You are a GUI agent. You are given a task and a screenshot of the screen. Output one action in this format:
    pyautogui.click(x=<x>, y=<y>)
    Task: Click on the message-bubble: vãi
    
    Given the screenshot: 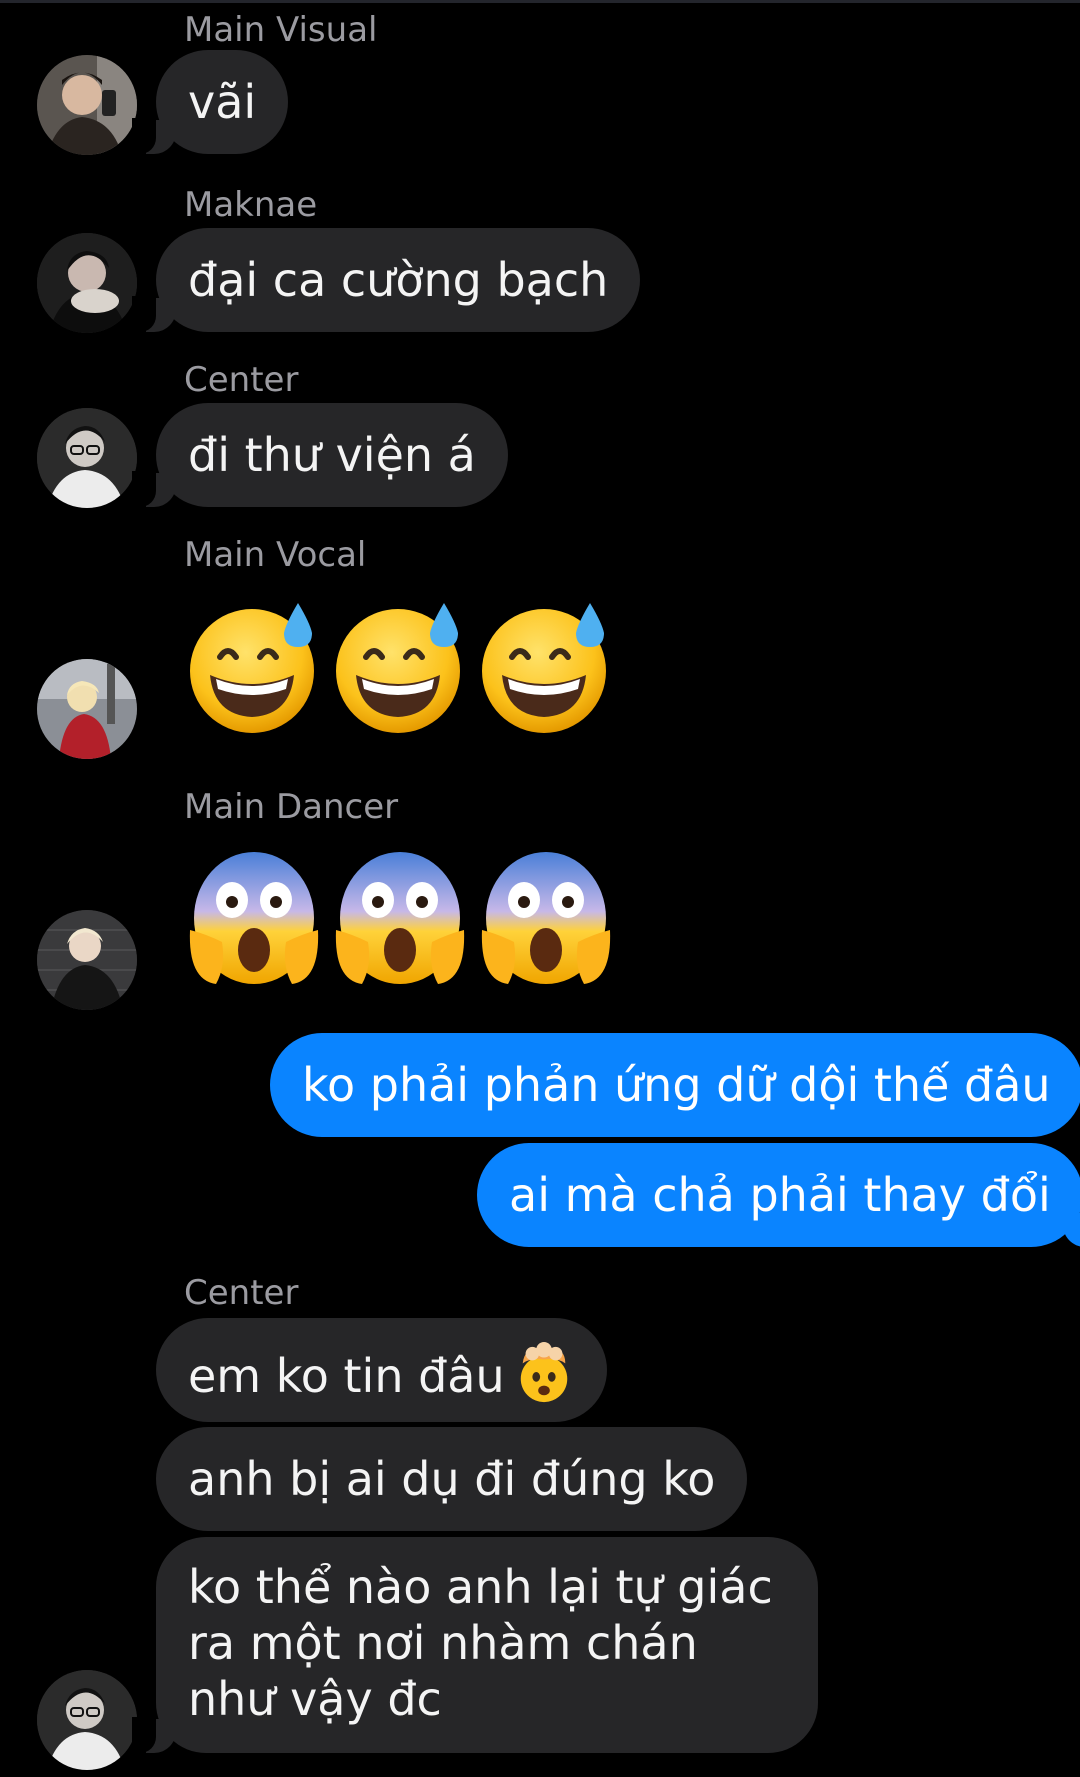 What is the action you would take?
    pyautogui.click(x=210, y=102)
    